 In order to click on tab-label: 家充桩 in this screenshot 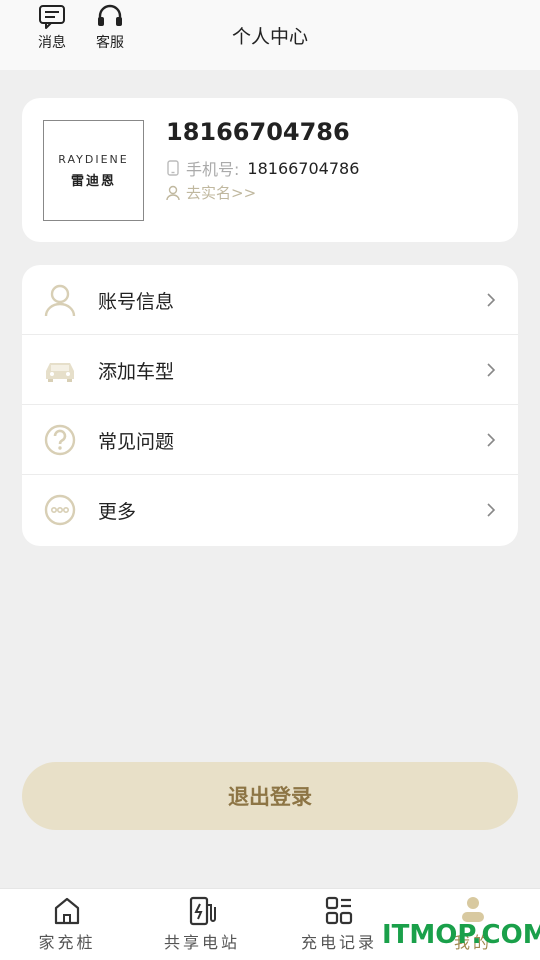, I will do `click(67, 942)`.